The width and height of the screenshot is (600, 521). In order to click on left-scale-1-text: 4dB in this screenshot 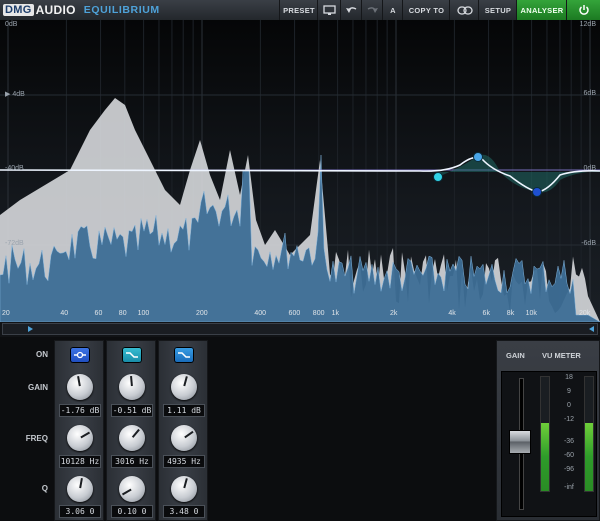, I will do `click(18, 94)`.